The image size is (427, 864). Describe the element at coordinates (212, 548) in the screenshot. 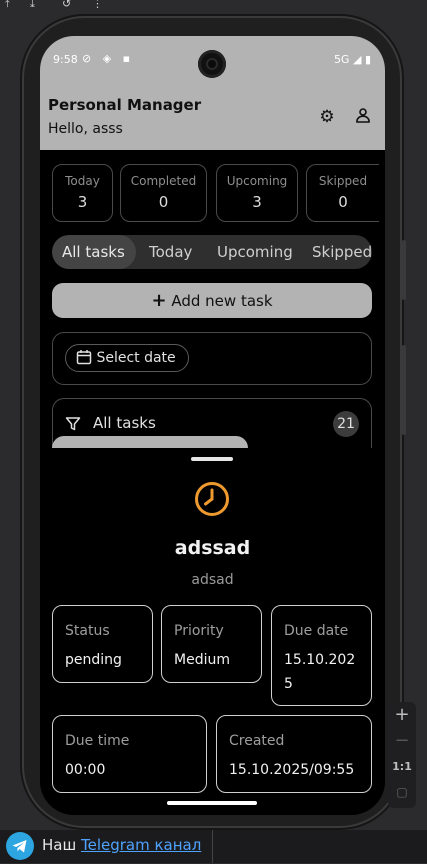

I see `task-title: adssad` at that location.